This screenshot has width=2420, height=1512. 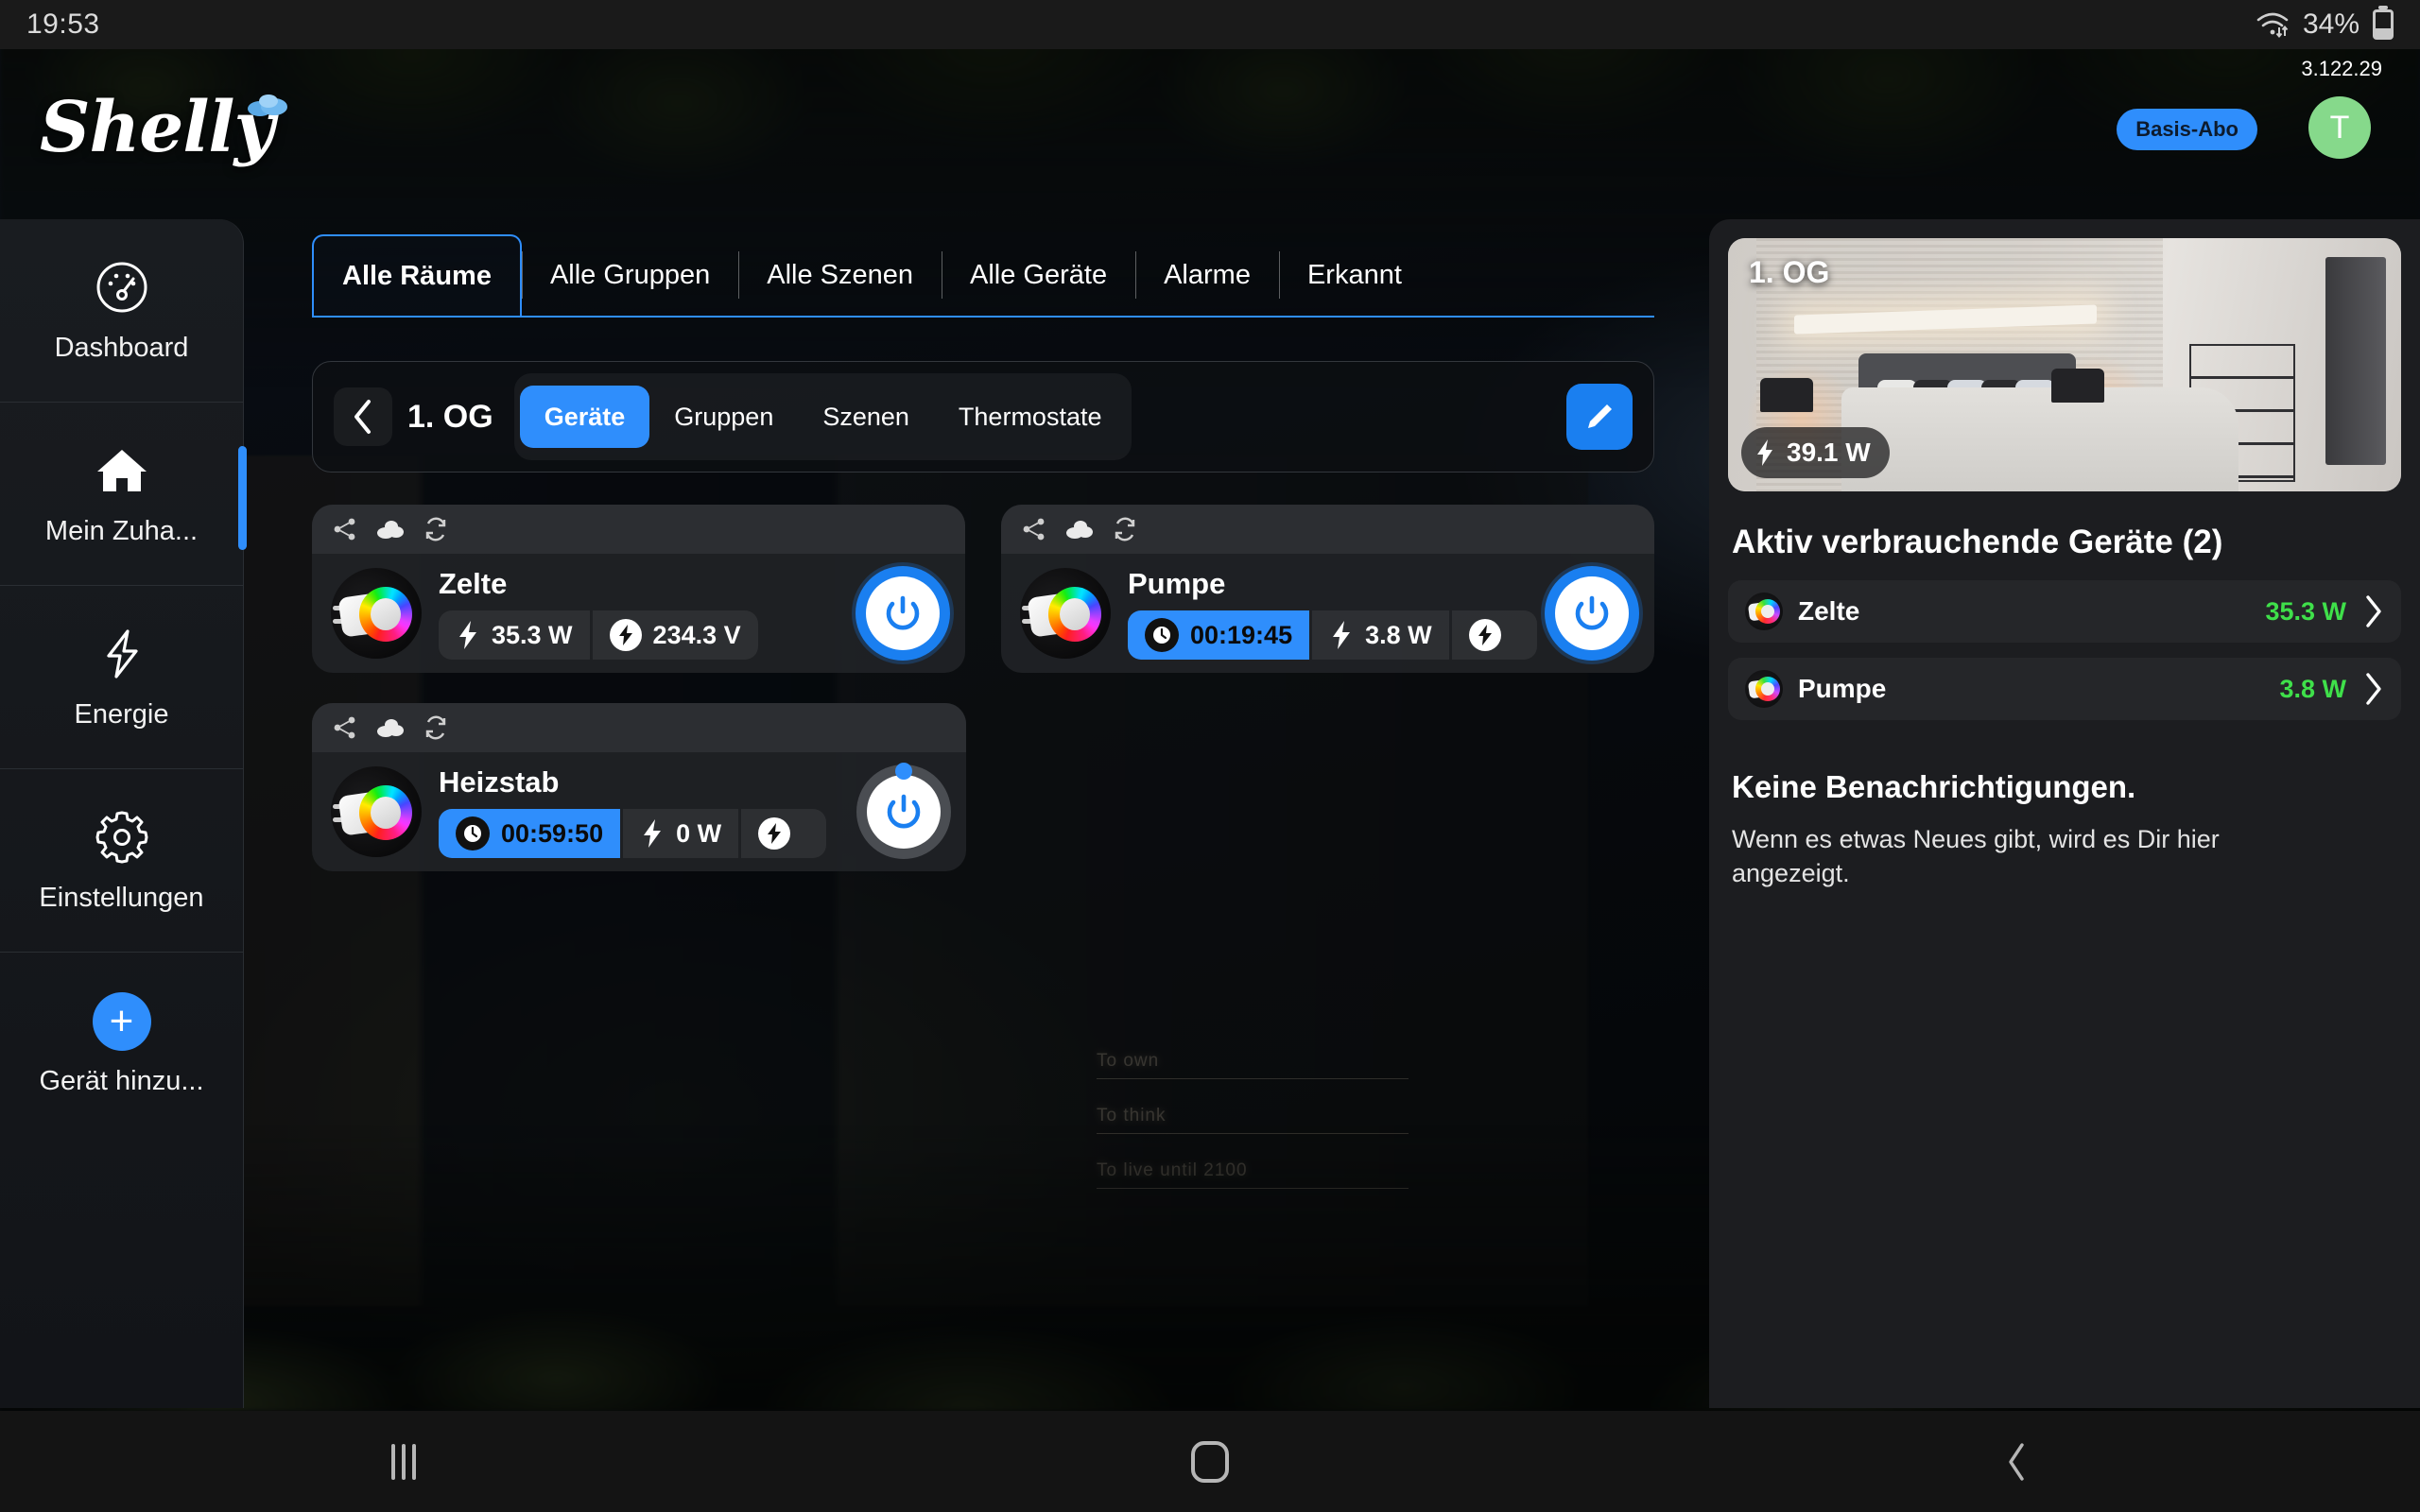 What do you see at coordinates (1789, 272) in the screenshot?
I see `room-preview-label: 1. OG` at bounding box center [1789, 272].